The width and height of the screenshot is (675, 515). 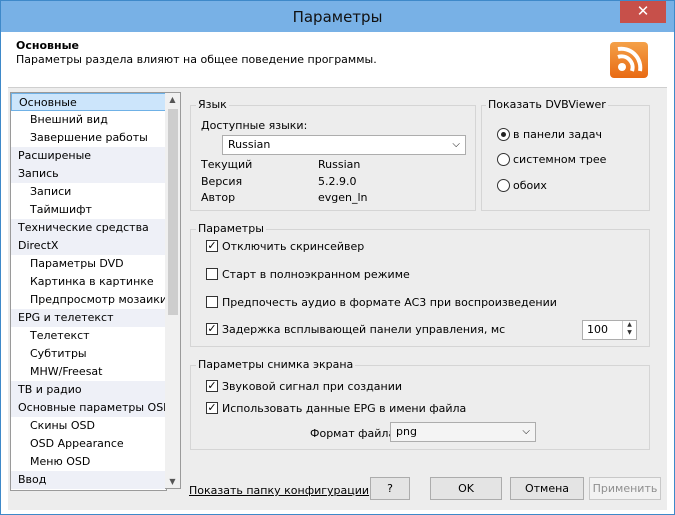 I want to click on tree-scrollbar: ▲ ▼, so click(x=173, y=290).